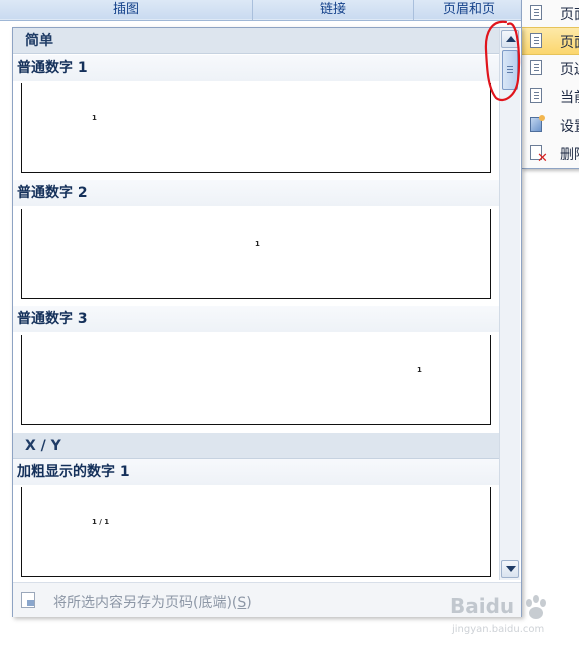 Image resolution: width=579 pixels, height=652 pixels. What do you see at coordinates (509, 304) in the screenshot?
I see `vertical-scrollbar` at bounding box center [509, 304].